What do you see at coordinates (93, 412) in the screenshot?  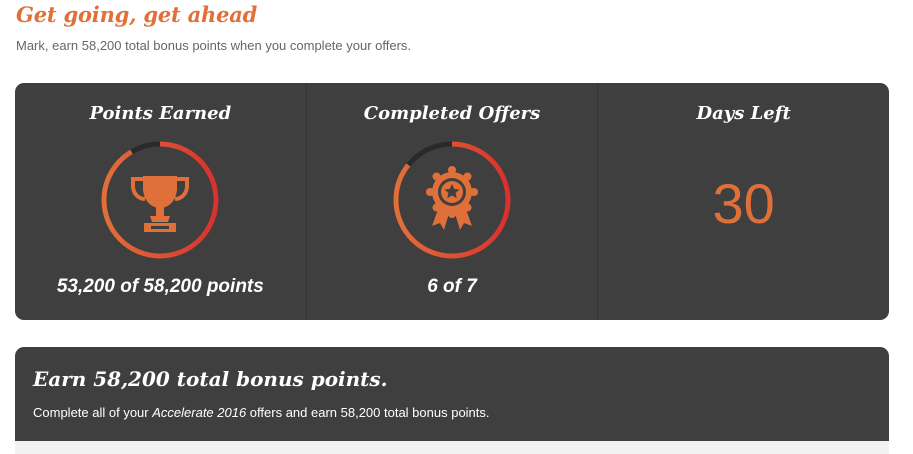 I see `bonus-desc-before: Complete all of your` at bounding box center [93, 412].